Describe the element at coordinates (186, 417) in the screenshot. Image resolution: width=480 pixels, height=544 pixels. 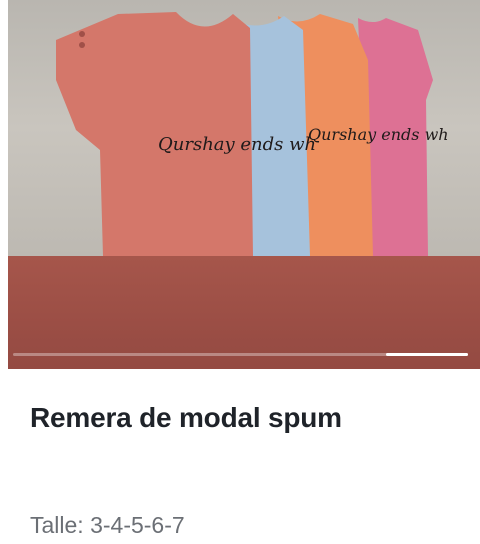
I see `product-title: Remera de modal spum` at that location.